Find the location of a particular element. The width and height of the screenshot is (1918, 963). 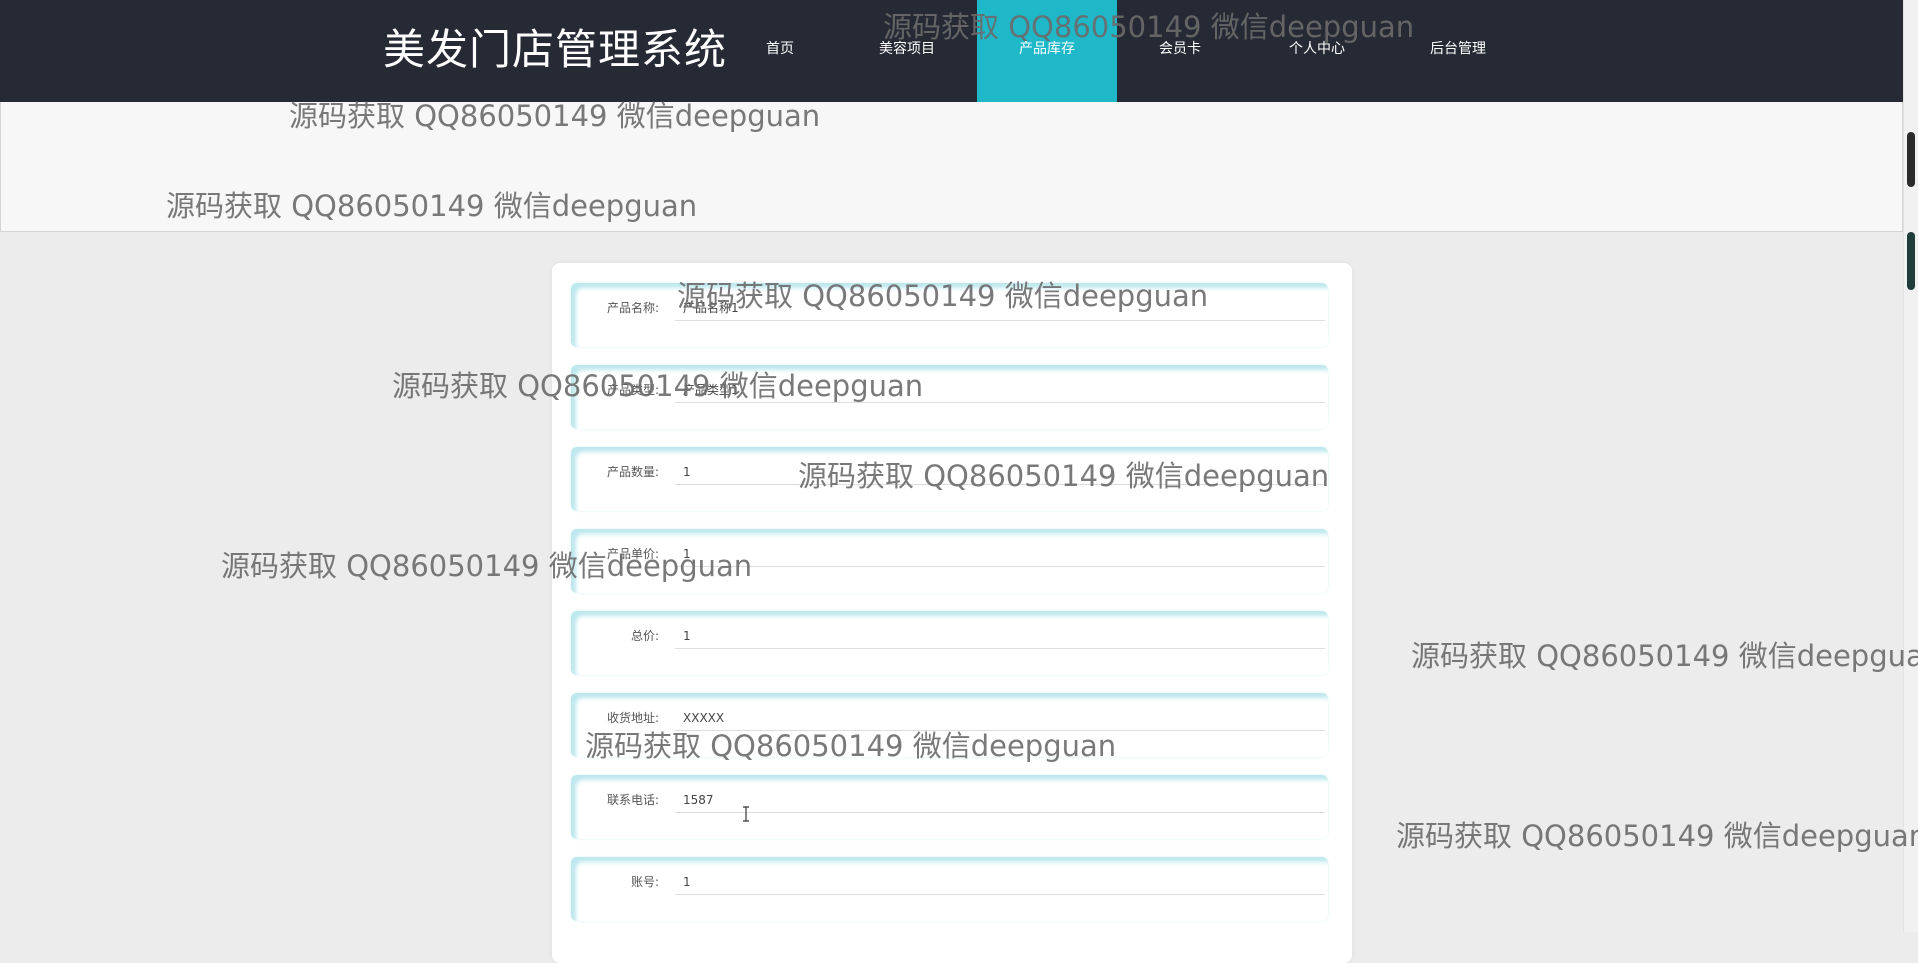

form-row-total-price: 总价: is located at coordinates (949, 643).